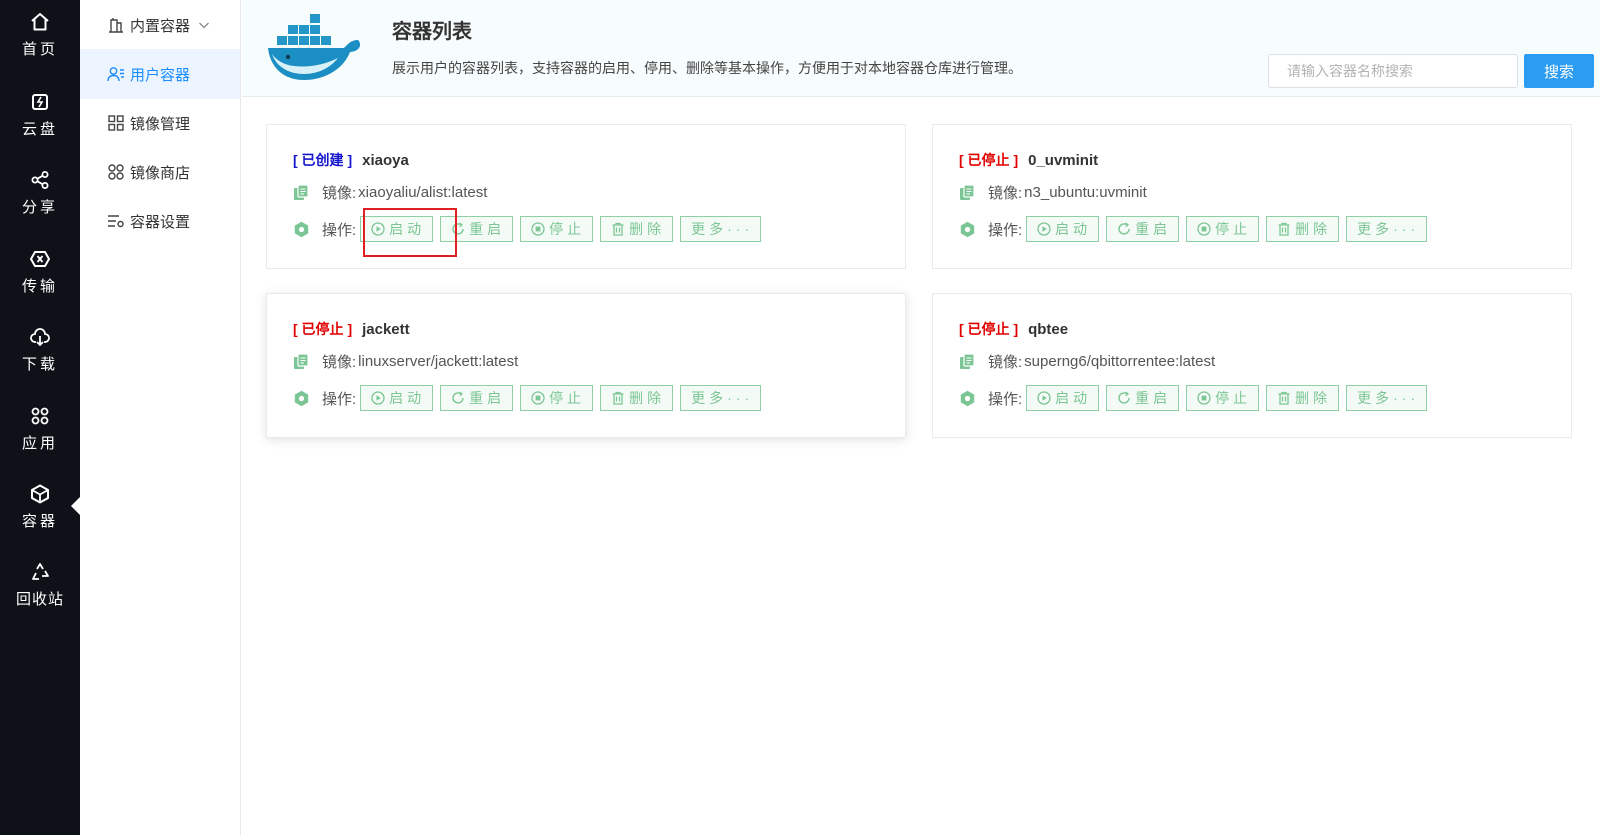  What do you see at coordinates (40, 47) in the screenshot?
I see `nav-item-home: 首页` at bounding box center [40, 47].